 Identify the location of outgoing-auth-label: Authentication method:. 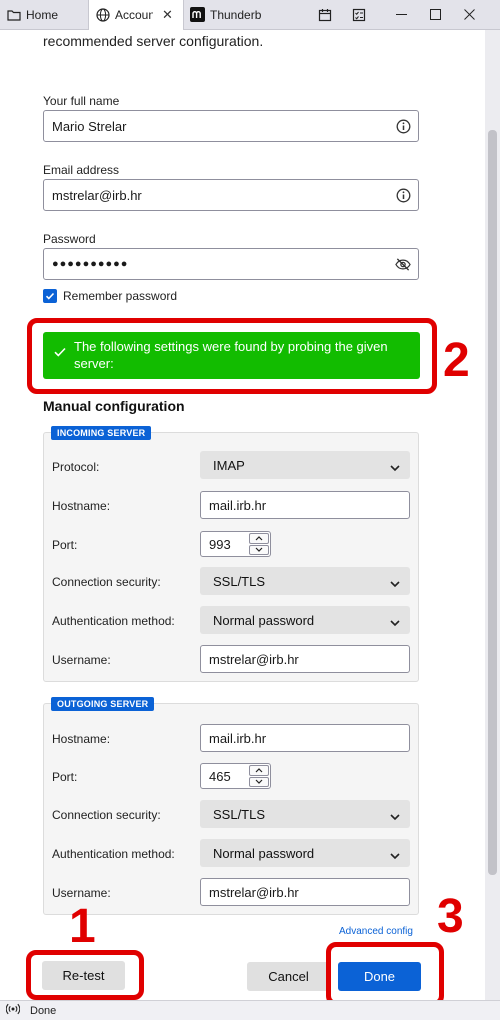
(113, 854).